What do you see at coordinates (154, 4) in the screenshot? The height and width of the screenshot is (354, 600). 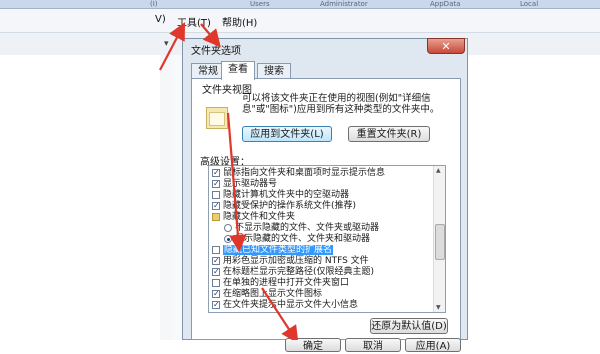 I see `path-segment: (I)` at bounding box center [154, 4].